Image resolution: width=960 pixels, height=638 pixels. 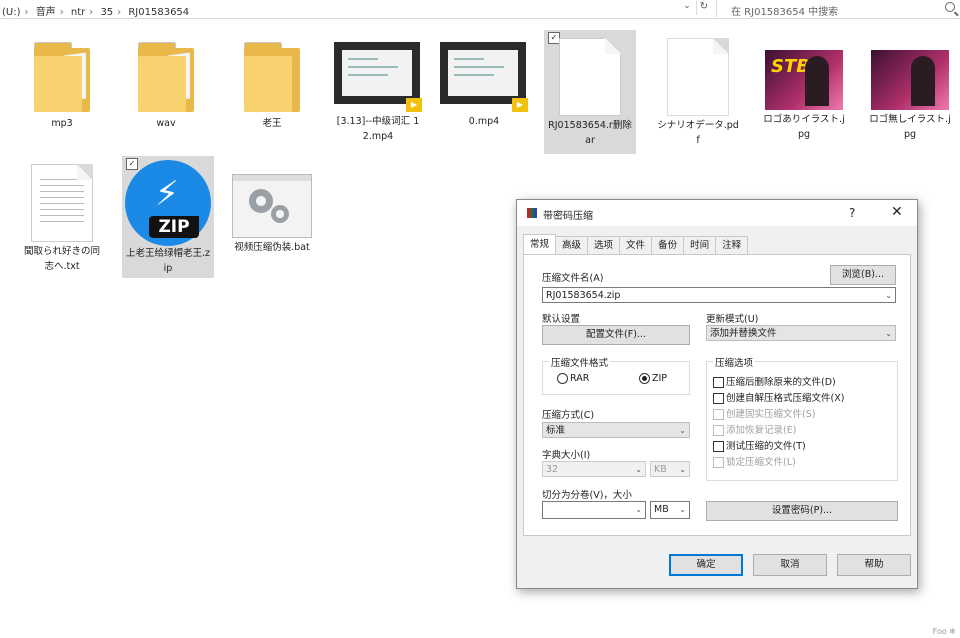 What do you see at coordinates (46, 12) in the screenshot?
I see `crumb-voice: 音声` at bounding box center [46, 12].